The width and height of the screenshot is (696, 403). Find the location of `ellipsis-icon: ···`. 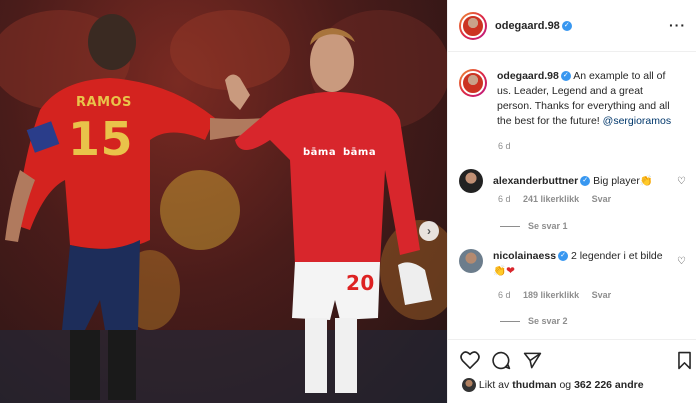

ellipsis-icon: ··· is located at coordinates (677, 25).